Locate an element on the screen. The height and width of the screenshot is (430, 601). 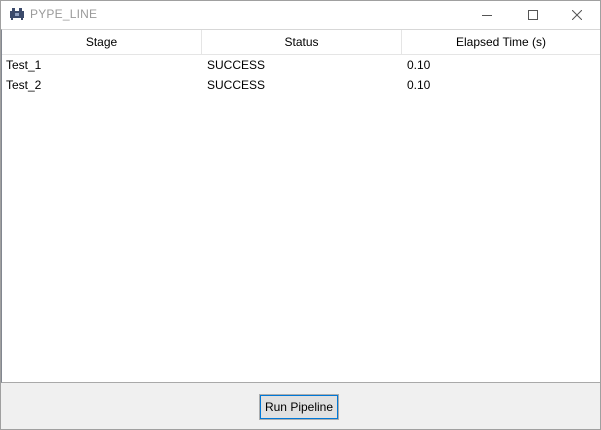
minimize-icon is located at coordinates (487, 15).